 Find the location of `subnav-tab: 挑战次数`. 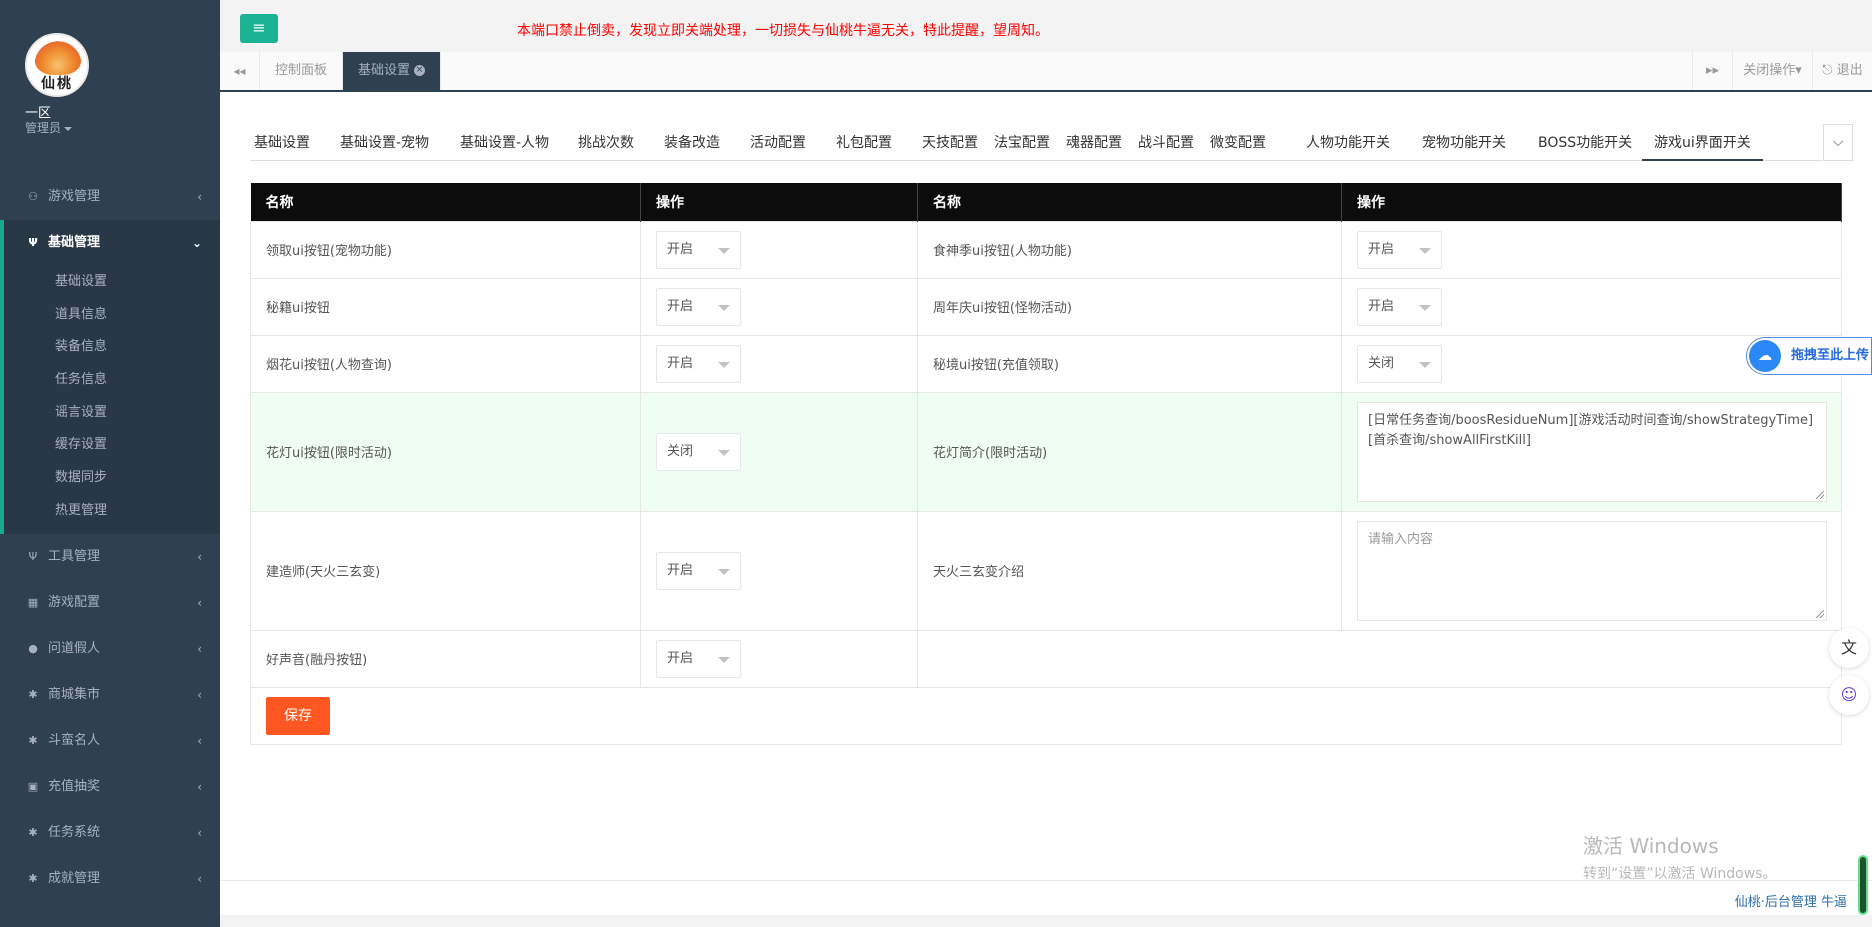

subnav-tab: 挑战次数 is located at coordinates (606, 143).